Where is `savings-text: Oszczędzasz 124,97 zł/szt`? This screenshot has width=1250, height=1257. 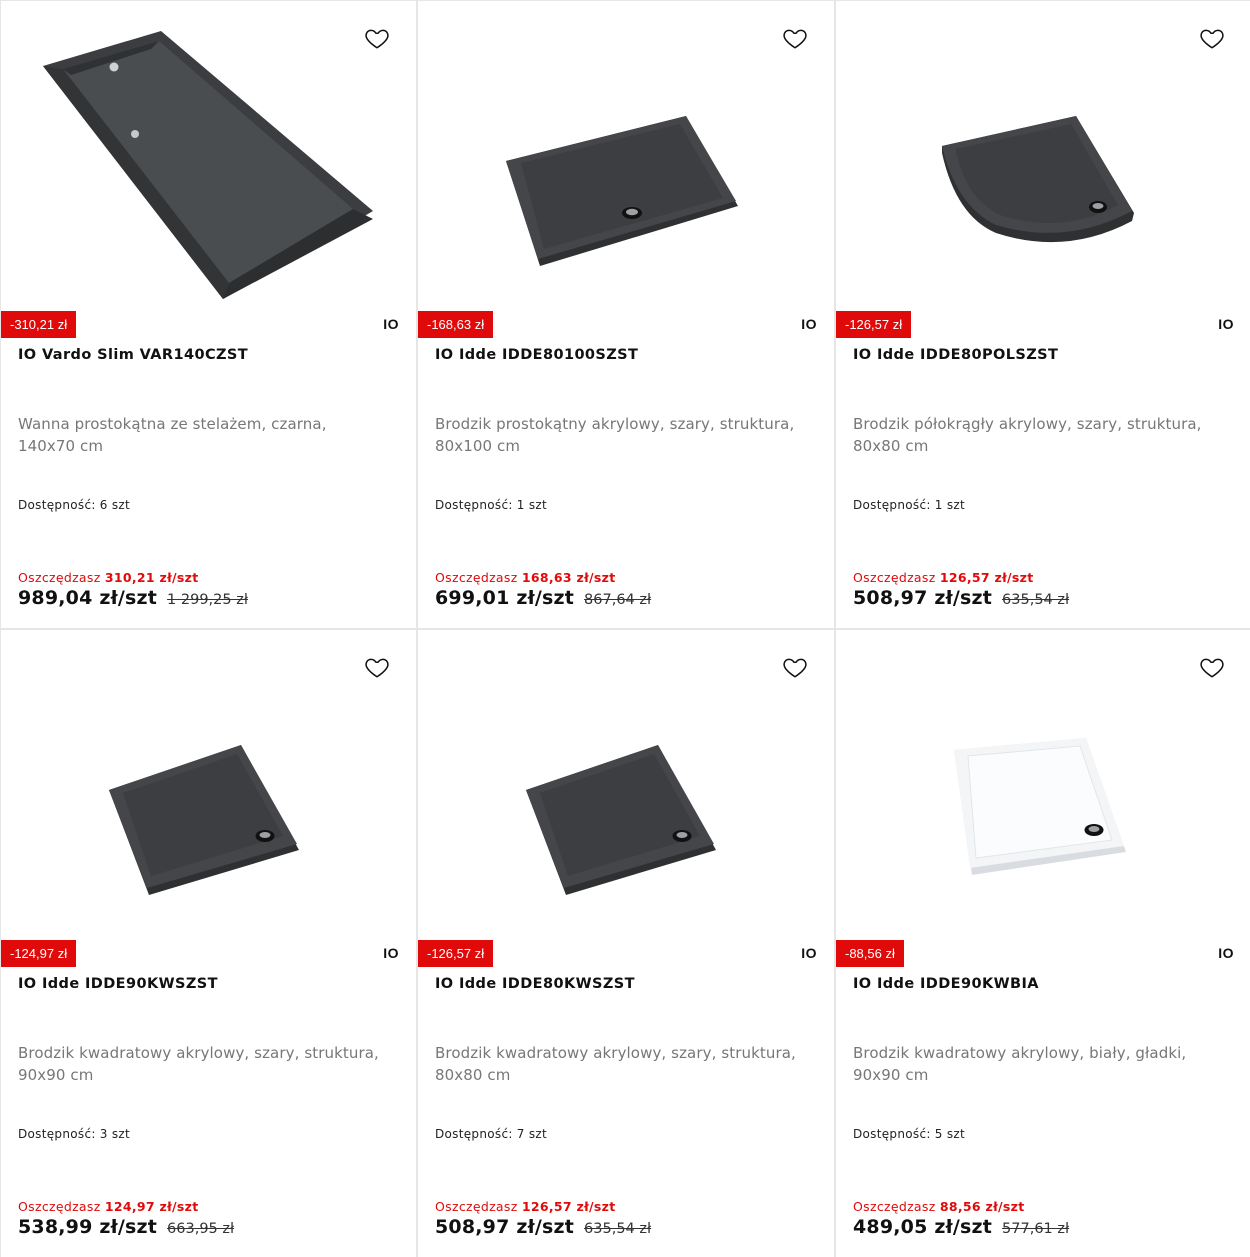
savings-text: Oszczędzasz 124,97 zł/szt is located at coordinates (108, 1206).